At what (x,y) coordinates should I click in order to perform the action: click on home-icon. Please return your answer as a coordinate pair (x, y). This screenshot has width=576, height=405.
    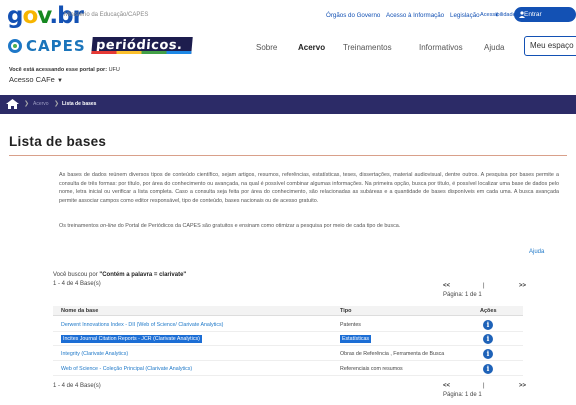
    Looking at the image, I should click on (12, 104).